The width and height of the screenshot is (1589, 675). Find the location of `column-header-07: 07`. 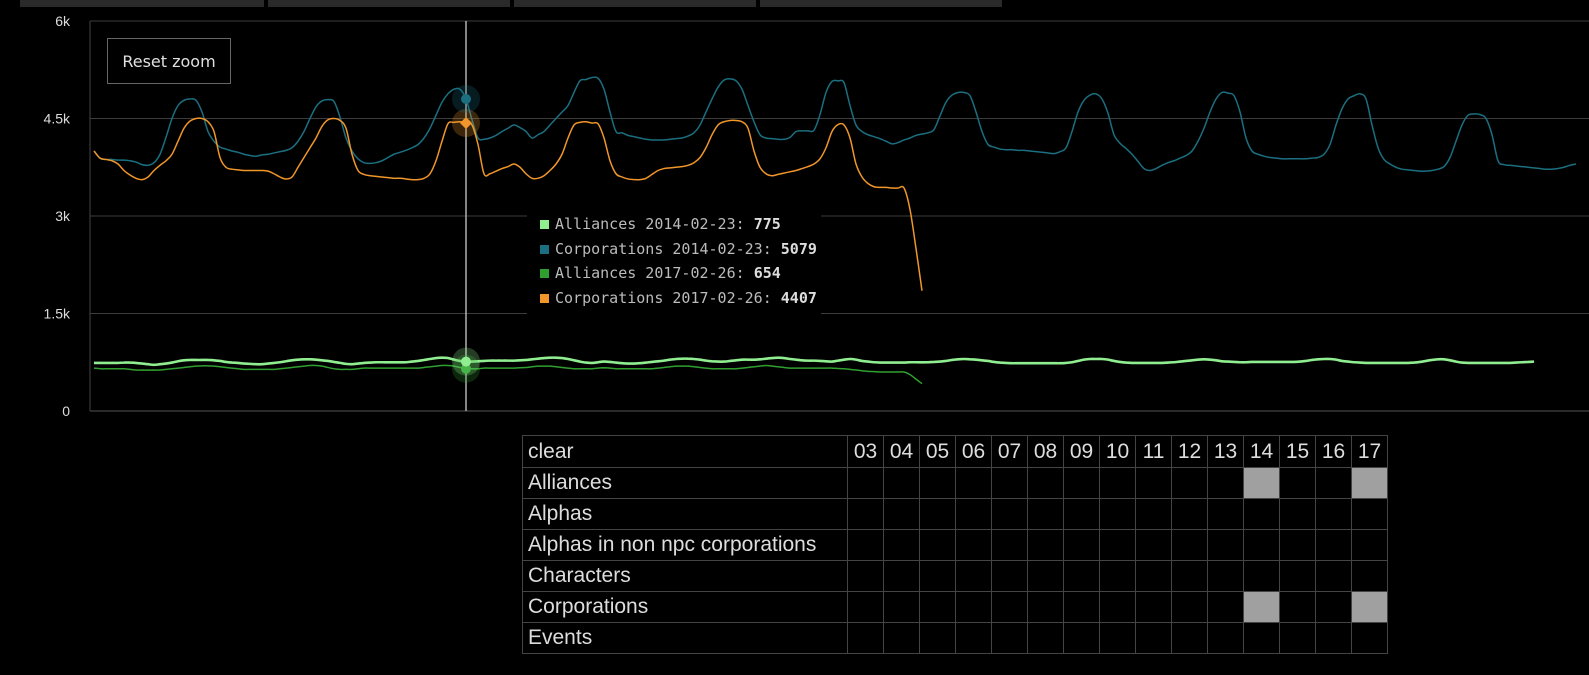

column-header-07: 07 is located at coordinates (1009, 451).